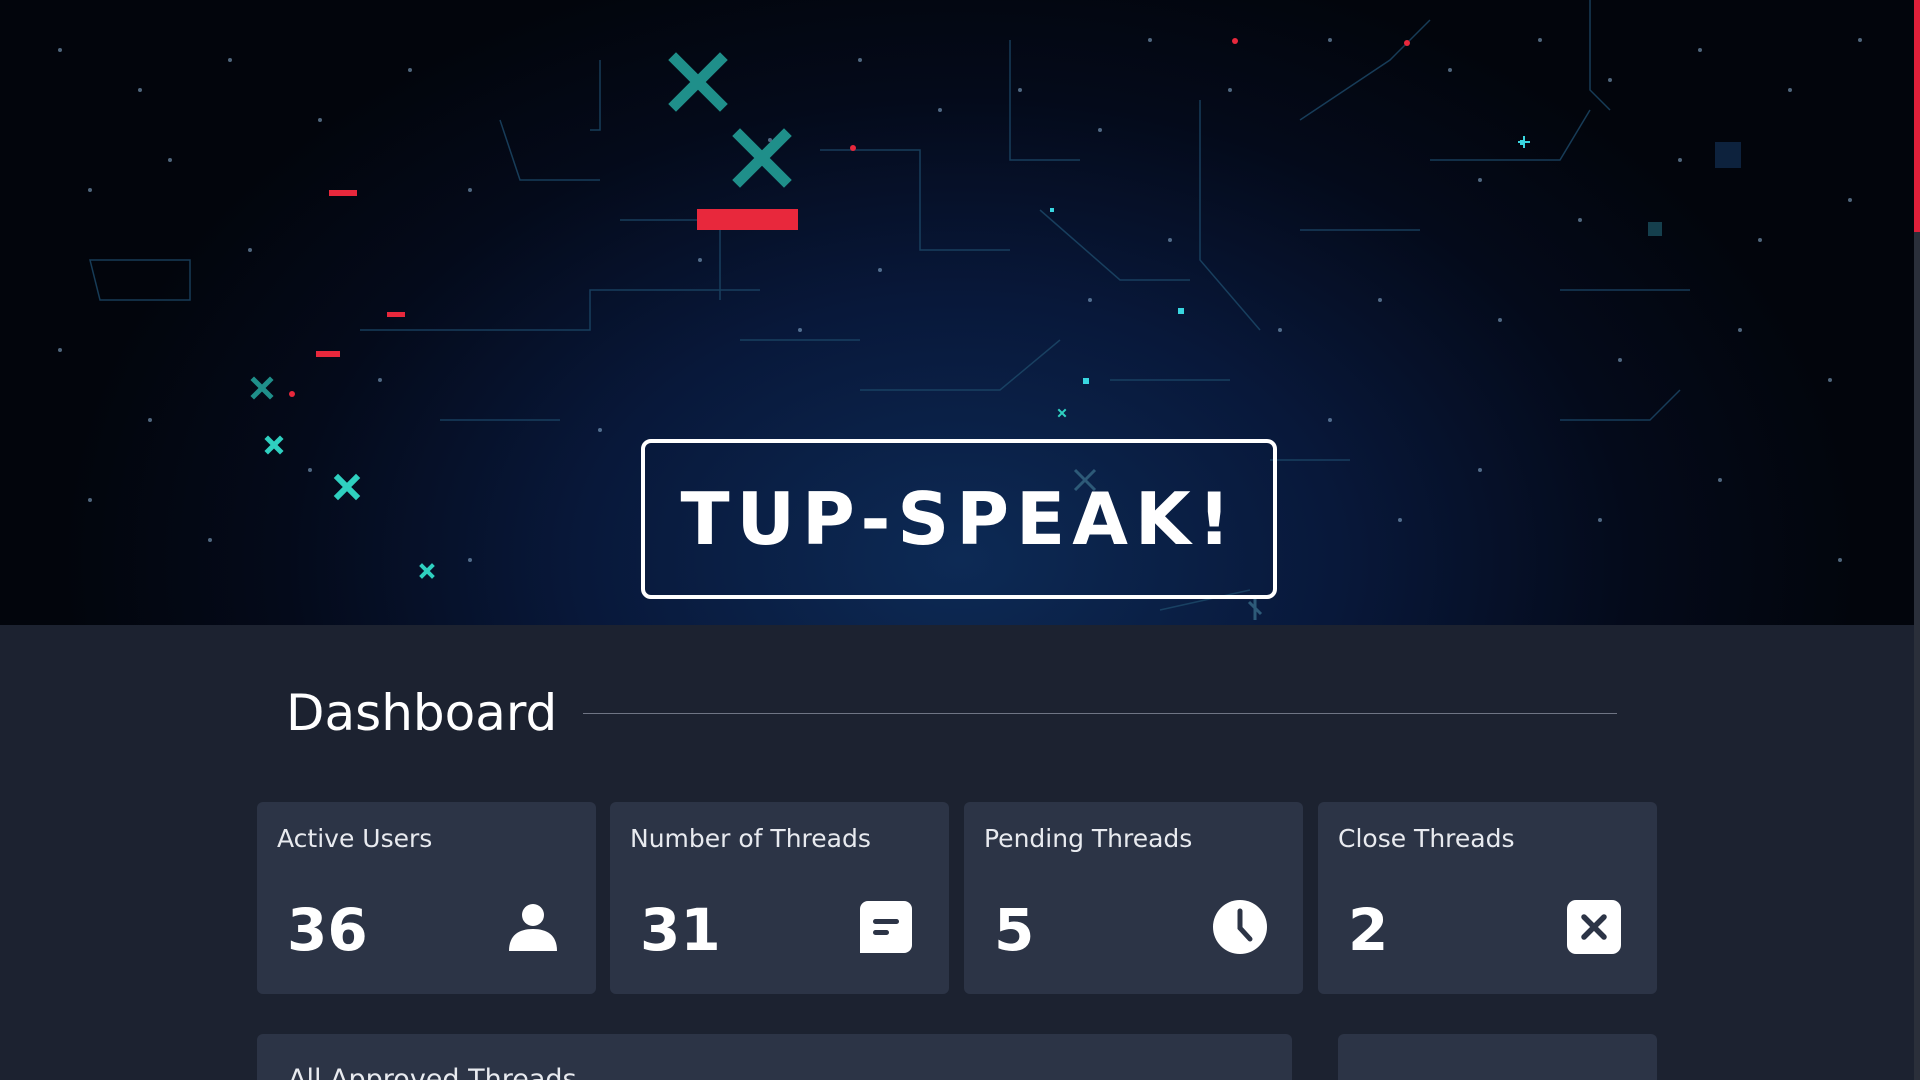 This screenshot has width=1920, height=1080. I want to click on stat-card-number-of-threads: Number of Threads 31, so click(779, 898).